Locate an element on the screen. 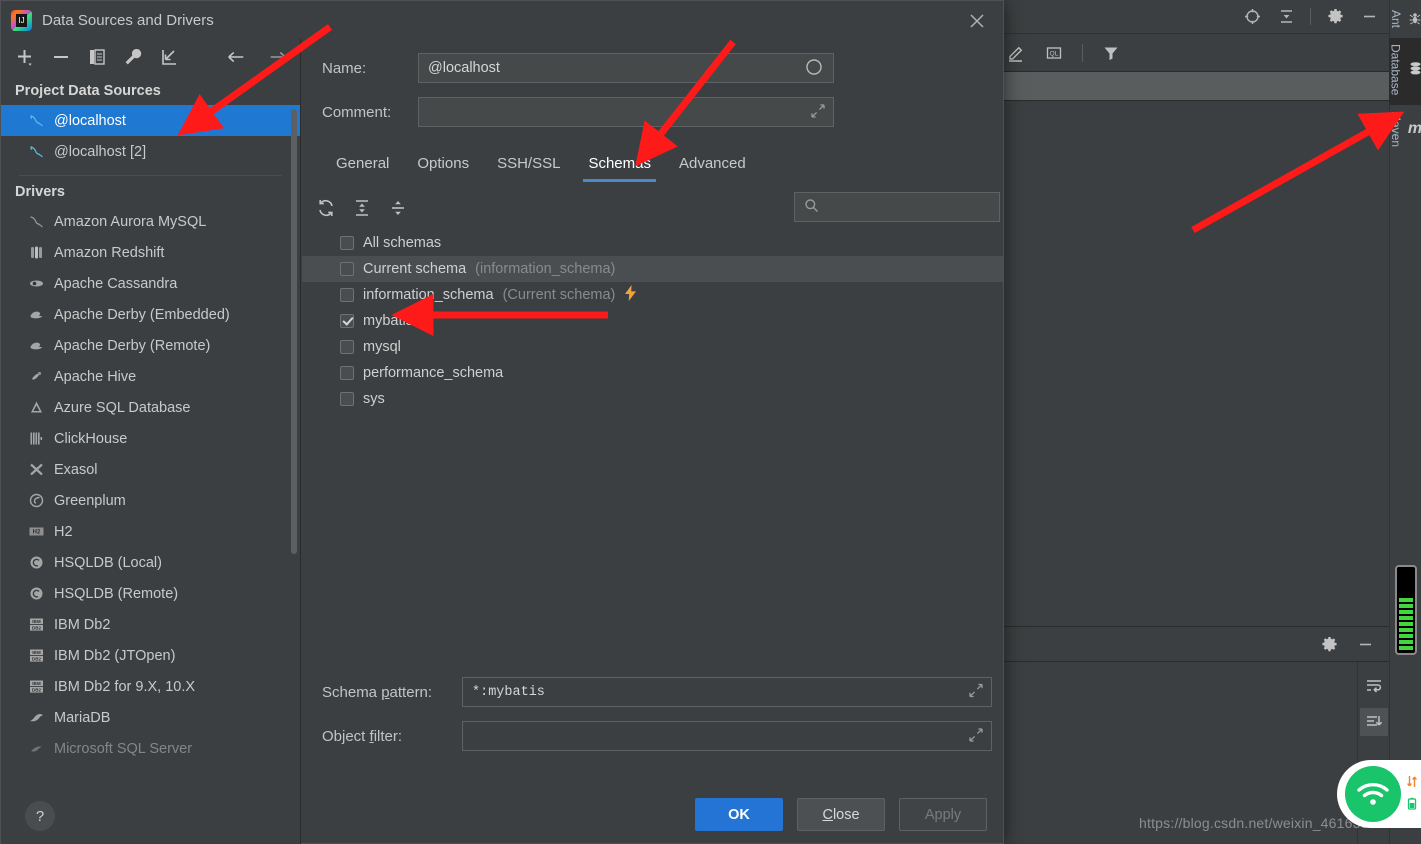 The image size is (1421, 844). tab-advanced: Advanced is located at coordinates (712, 165).